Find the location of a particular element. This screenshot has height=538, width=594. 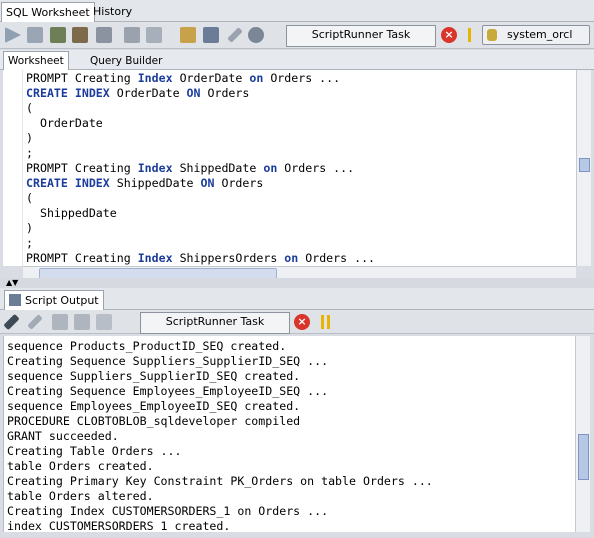

script-output-icon is located at coordinates (15, 300).